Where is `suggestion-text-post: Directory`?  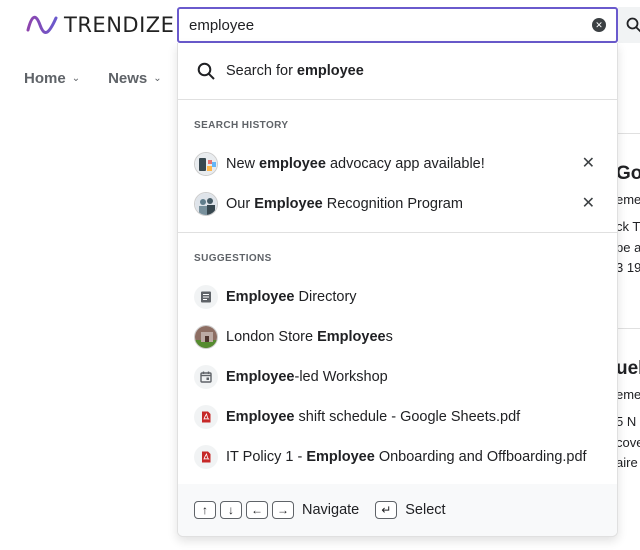
suggestion-text-post: Directory is located at coordinates (325, 297).